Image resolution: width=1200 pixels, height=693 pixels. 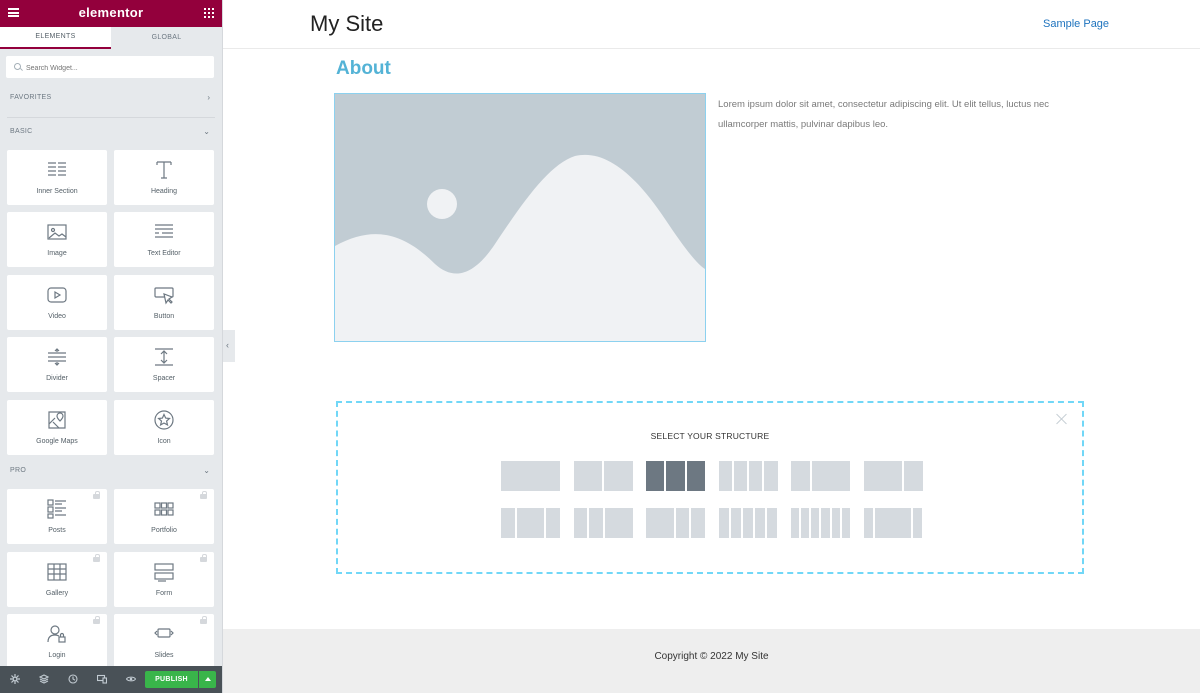 I want to click on publish-options-button, so click(x=207, y=679).